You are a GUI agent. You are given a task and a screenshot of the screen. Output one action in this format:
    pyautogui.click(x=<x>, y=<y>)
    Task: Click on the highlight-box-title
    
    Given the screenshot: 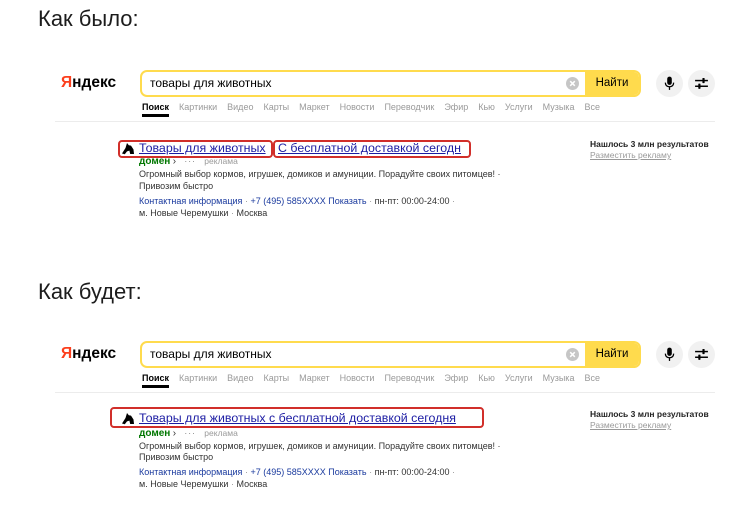 What is the action you would take?
    pyautogui.click(x=297, y=417)
    